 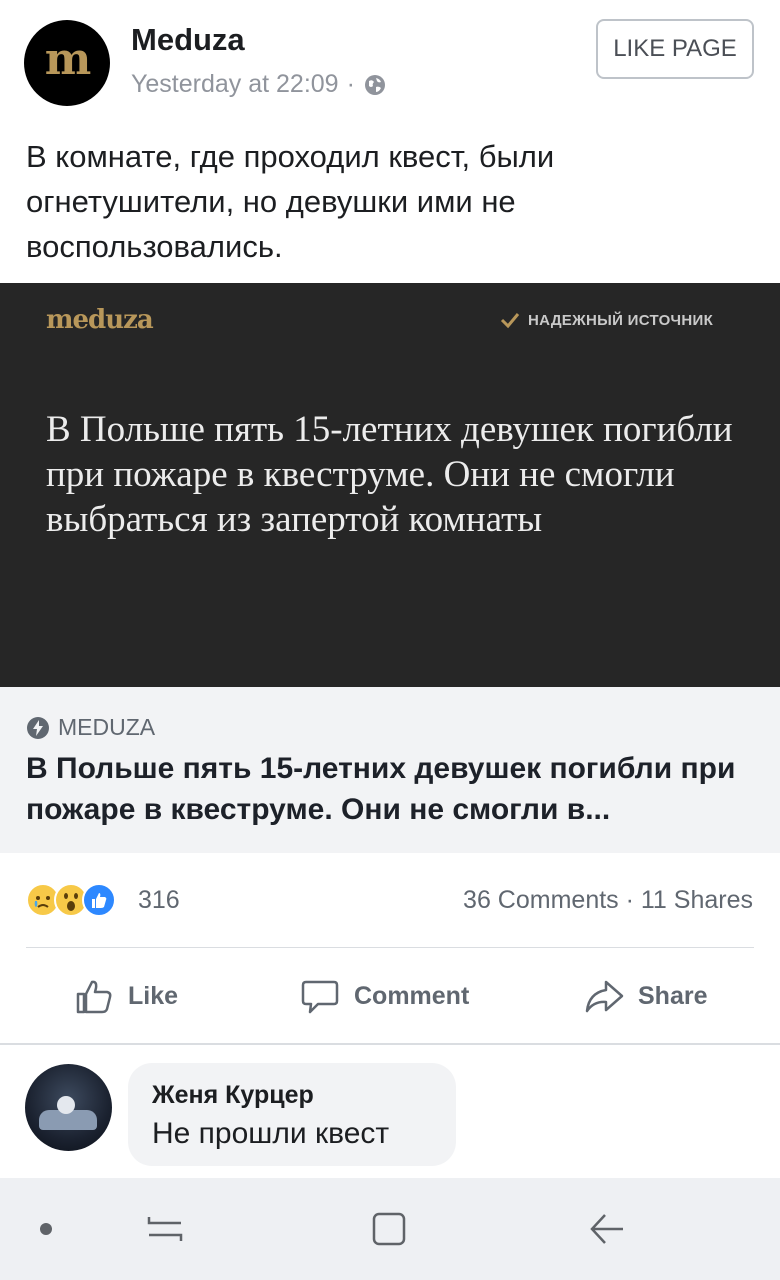 What do you see at coordinates (100, 320) in the screenshot?
I see `meduza-logo: meduza` at bounding box center [100, 320].